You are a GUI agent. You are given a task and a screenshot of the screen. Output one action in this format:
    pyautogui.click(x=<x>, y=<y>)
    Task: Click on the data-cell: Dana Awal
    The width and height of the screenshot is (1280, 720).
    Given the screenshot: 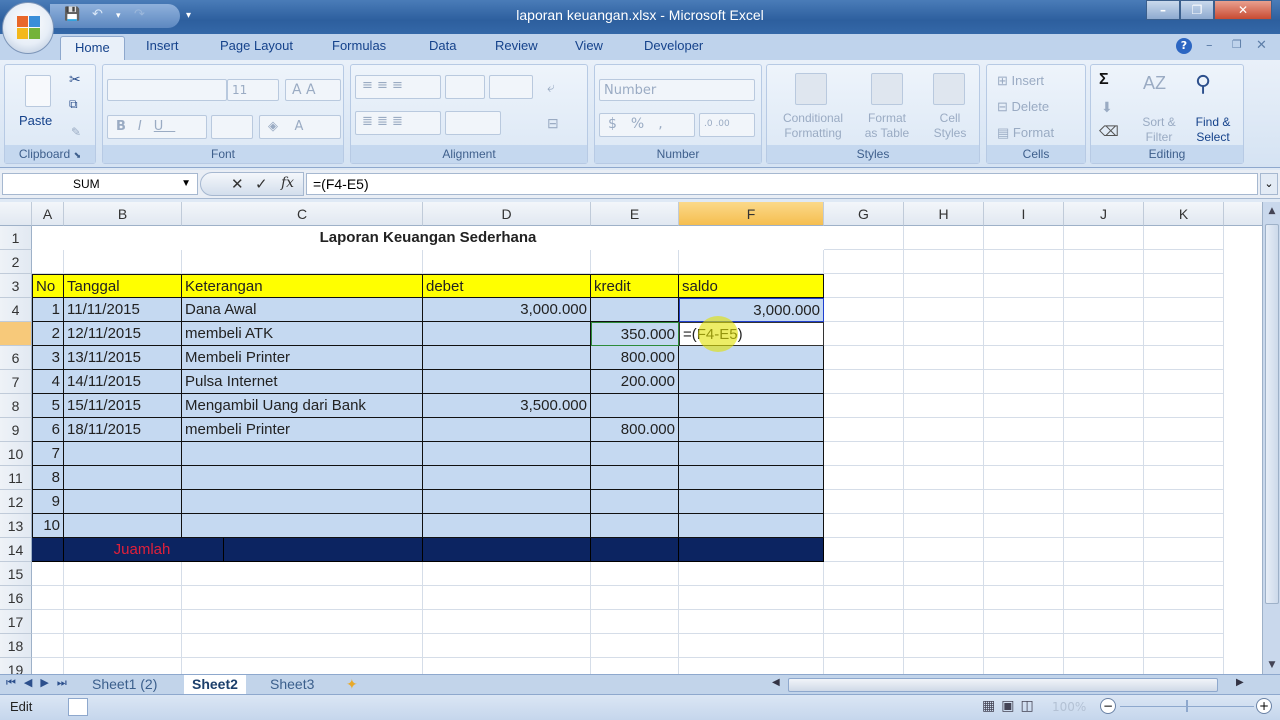 What is the action you would take?
    pyautogui.click(x=302, y=310)
    